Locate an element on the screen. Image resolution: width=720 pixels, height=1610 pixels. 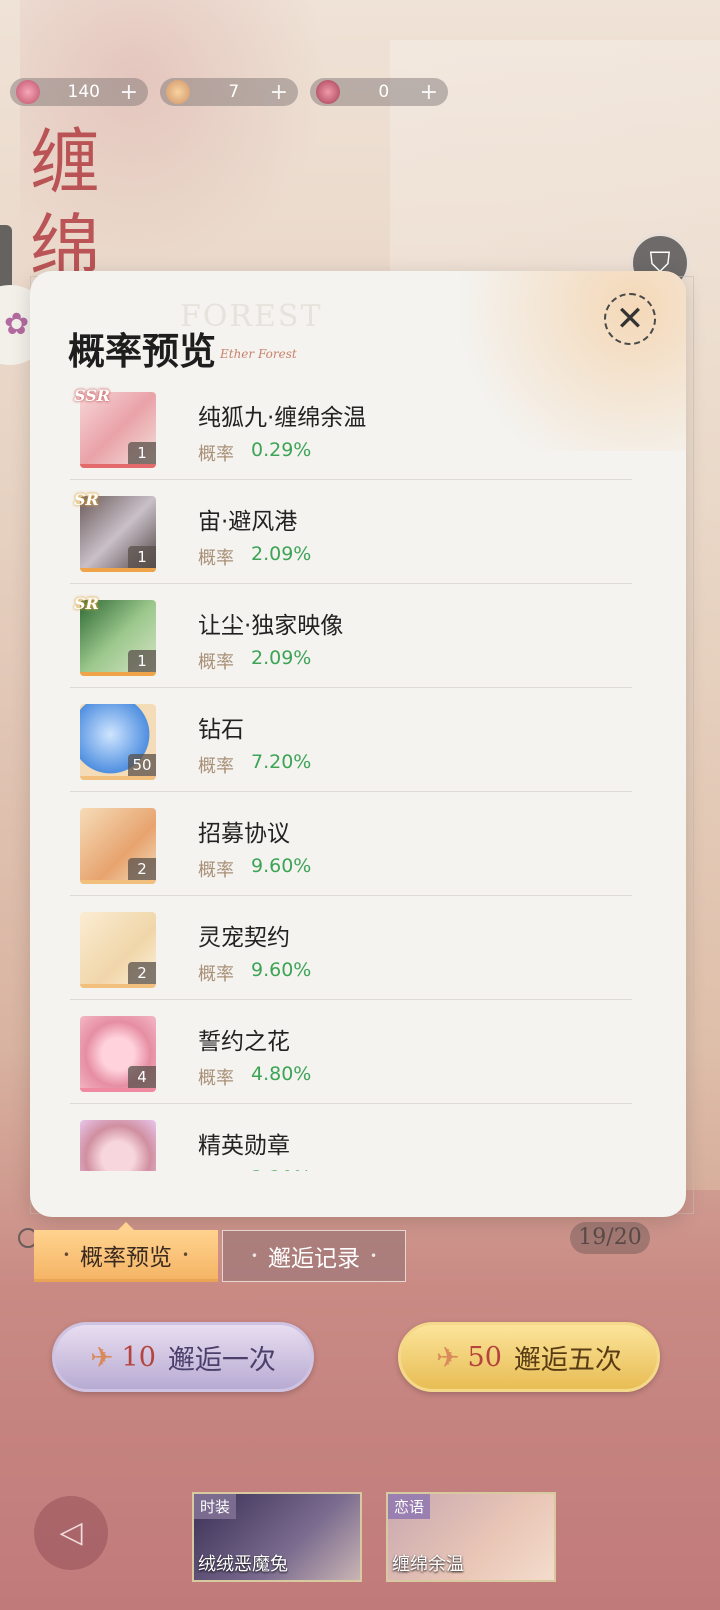
modal-deco-subtext: Ether Forest is located at coordinates (258, 354).